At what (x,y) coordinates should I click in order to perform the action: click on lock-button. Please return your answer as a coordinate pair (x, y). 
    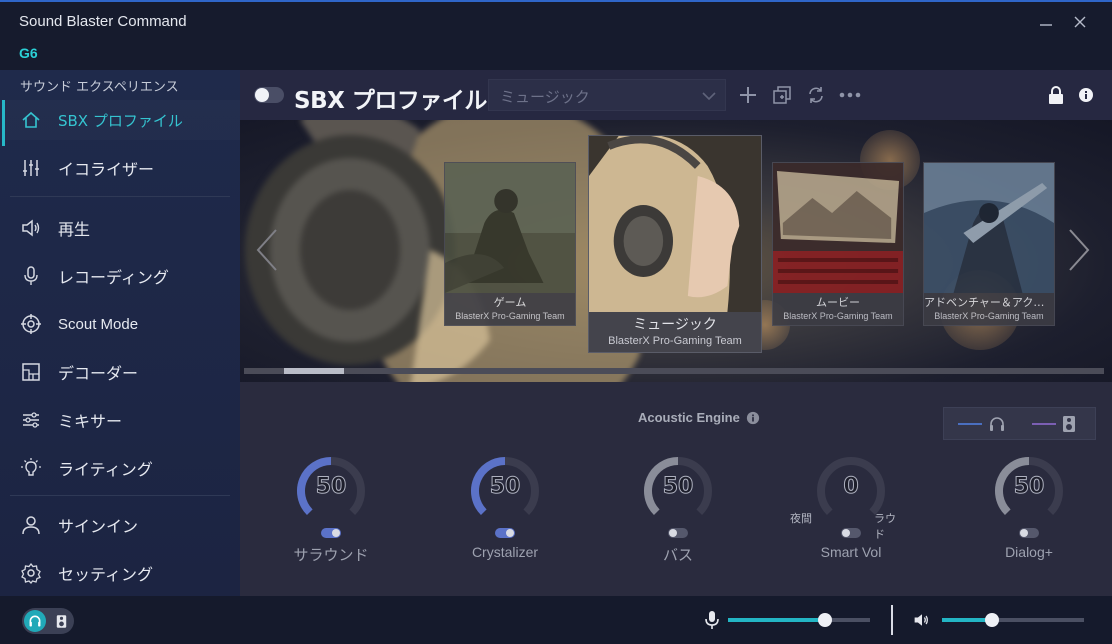
    Looking at the image, I should click on (1056, 95).